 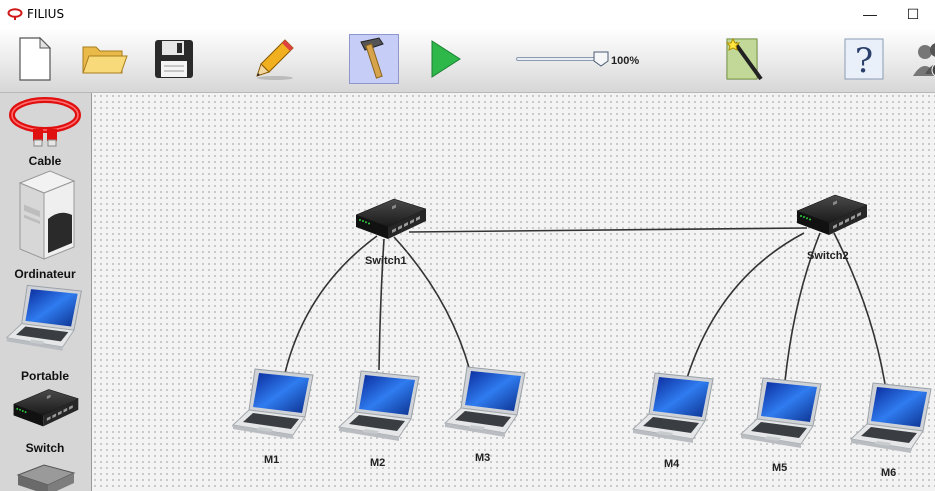 What do you see at coordinates (782, 414) in the screenshot?
I see `laptop-node-m5` at bounding box center [782, 414].